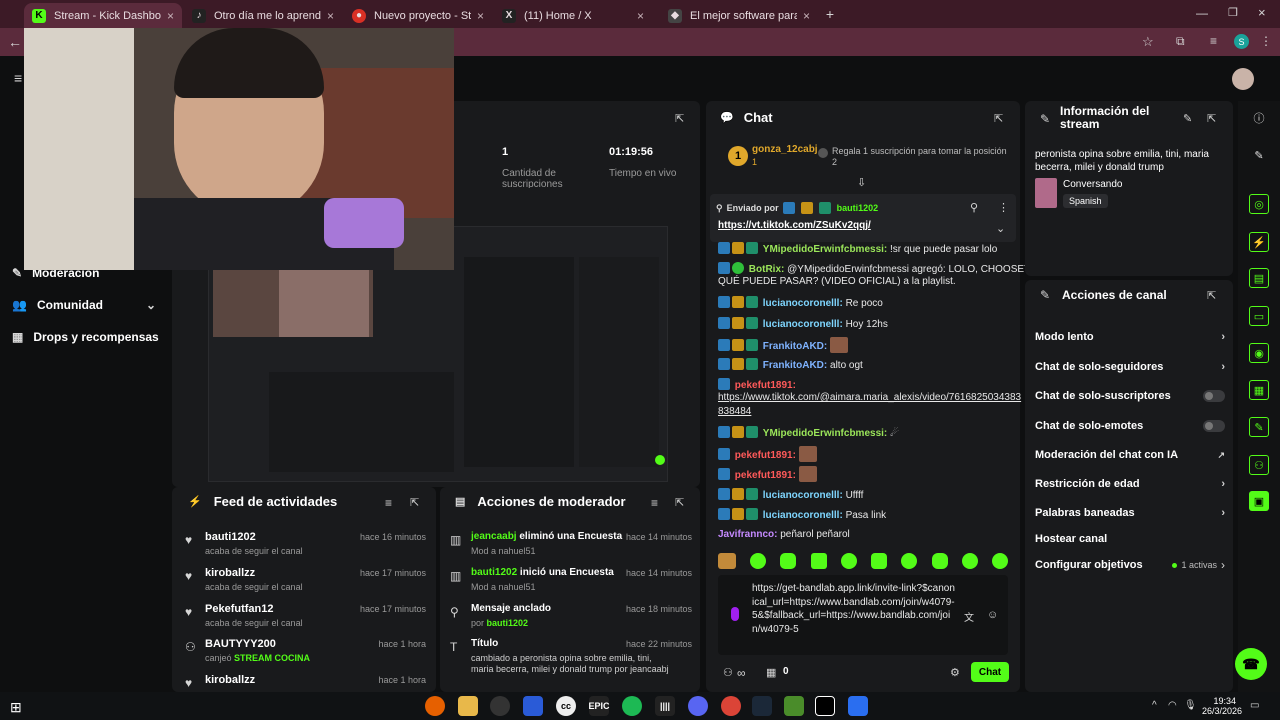  What do you see at coordinates (533, 706) in the screenshot?
I see `app-icon` at bounding box center [533, 706].